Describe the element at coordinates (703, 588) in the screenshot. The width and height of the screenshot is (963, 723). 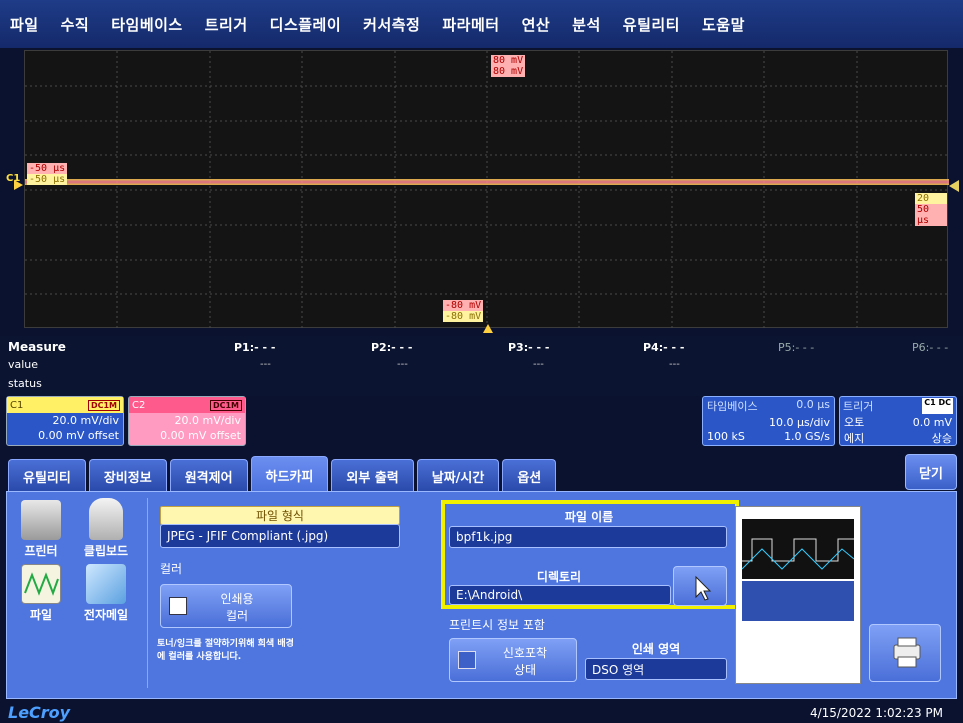
I see `cursor-icon` at that location.